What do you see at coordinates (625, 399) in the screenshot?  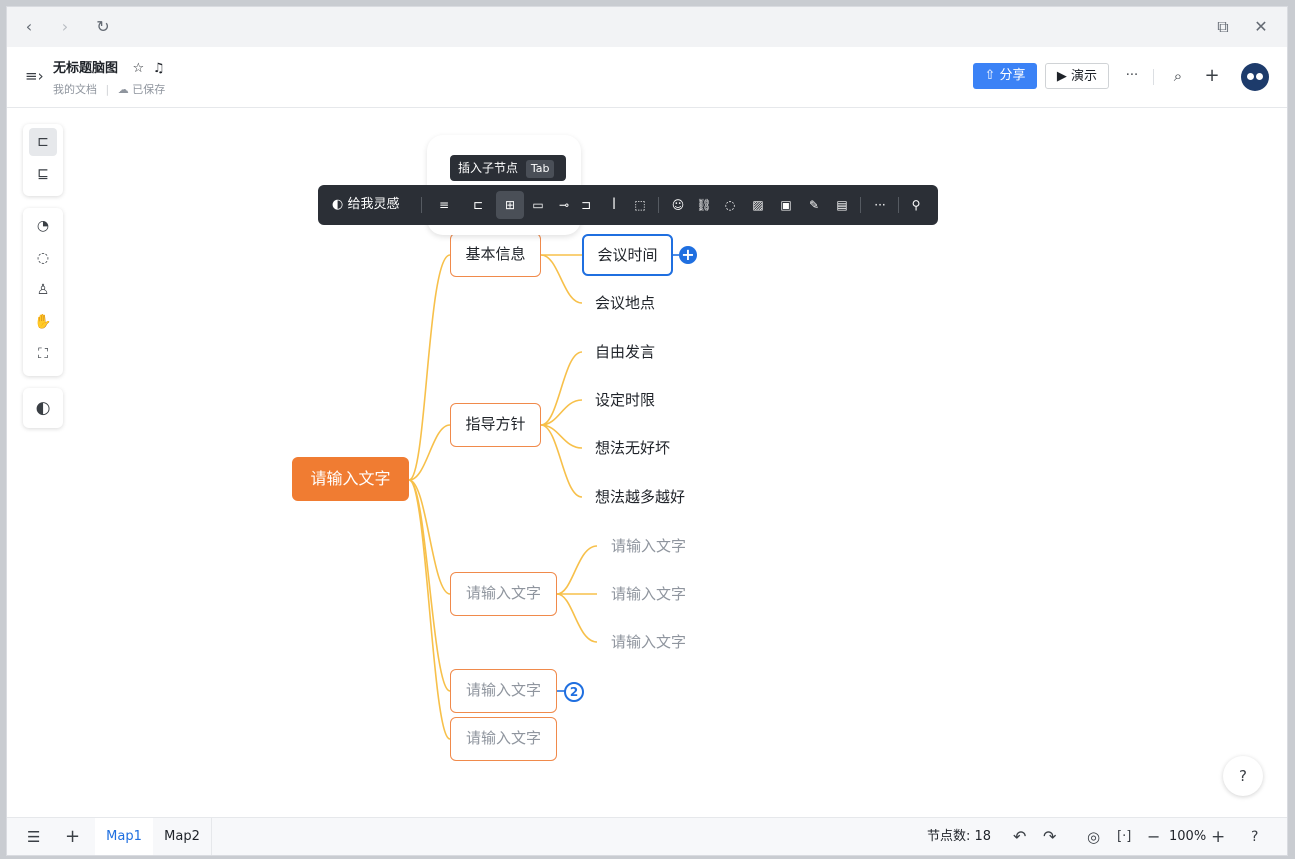 I see `sub-node: 设定时限` at bounding box center [625, 399].